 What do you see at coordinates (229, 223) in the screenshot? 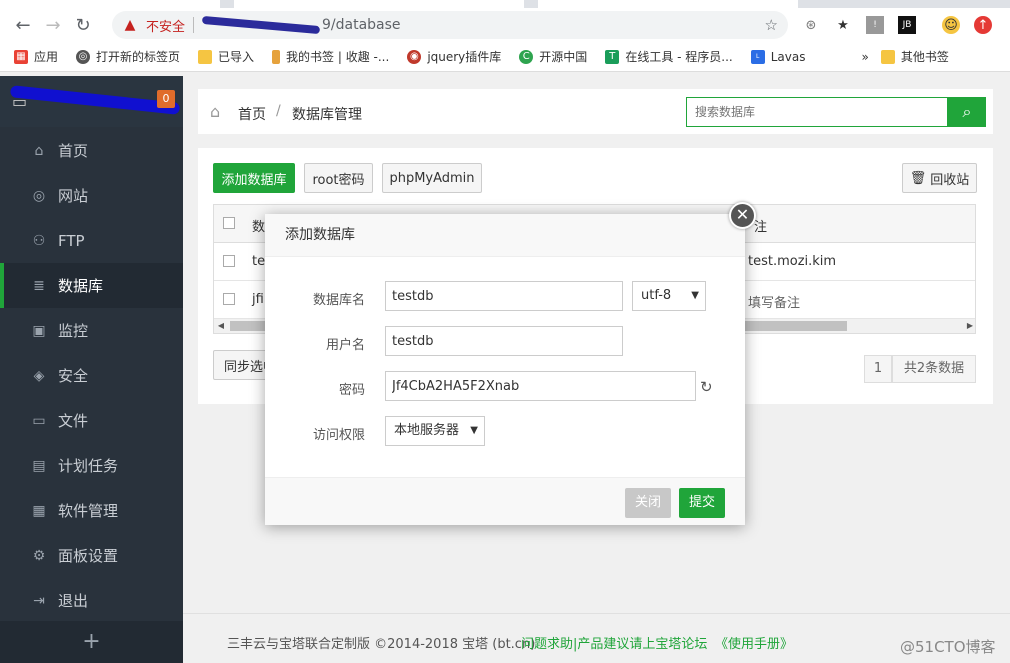
I see `select-all-checkbox` at bounding box center [229, 223].